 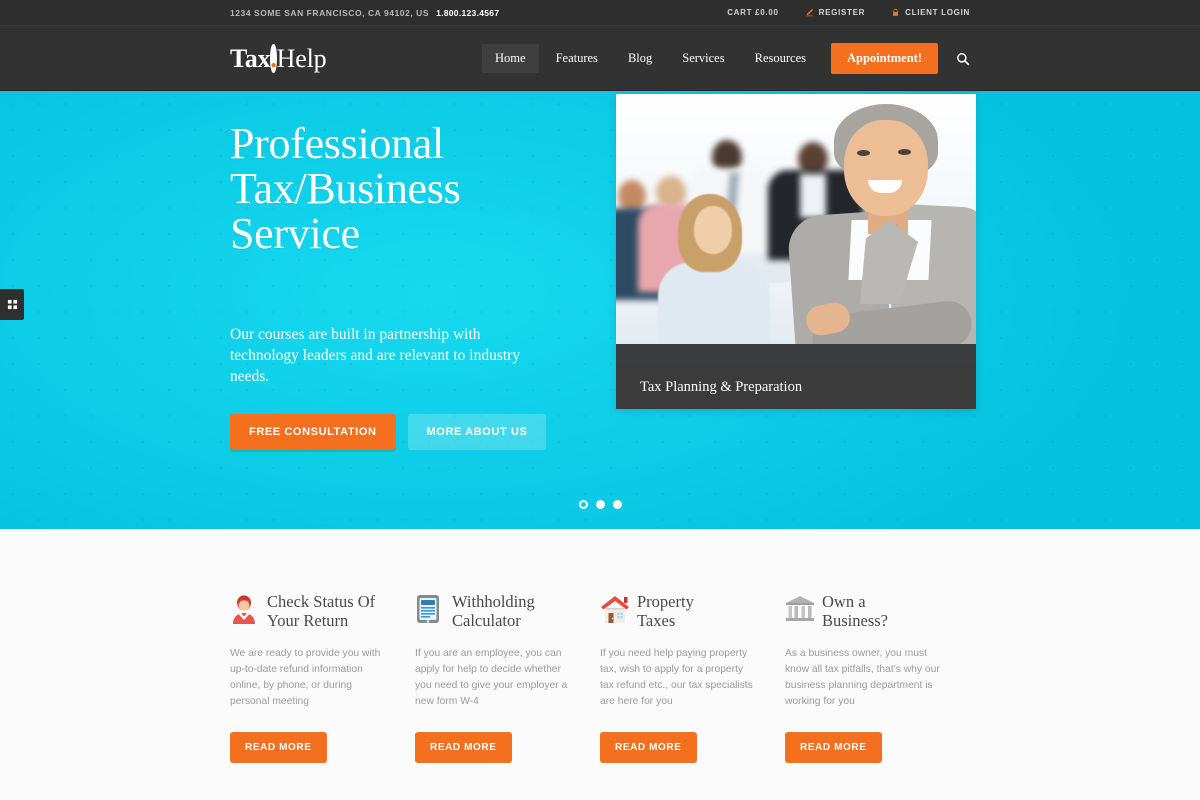 What do you see at coordinates (904, 152) in the screenshot?
I see `photo-man-eye-right` at bounding box center [904, 152].